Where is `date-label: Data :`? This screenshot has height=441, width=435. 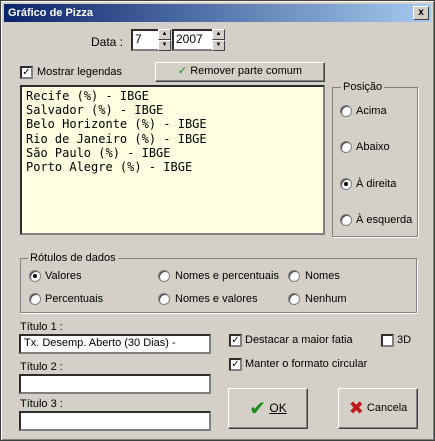 date-label: Data : is located at coordinates (107, 42).